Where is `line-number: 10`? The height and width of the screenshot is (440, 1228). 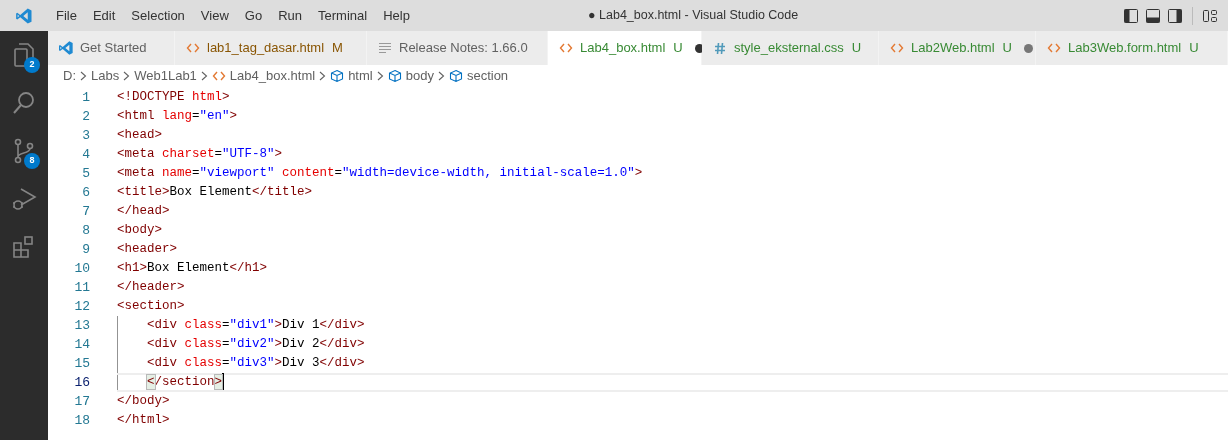
line-number: 10 is located at coordinates (81, 268).